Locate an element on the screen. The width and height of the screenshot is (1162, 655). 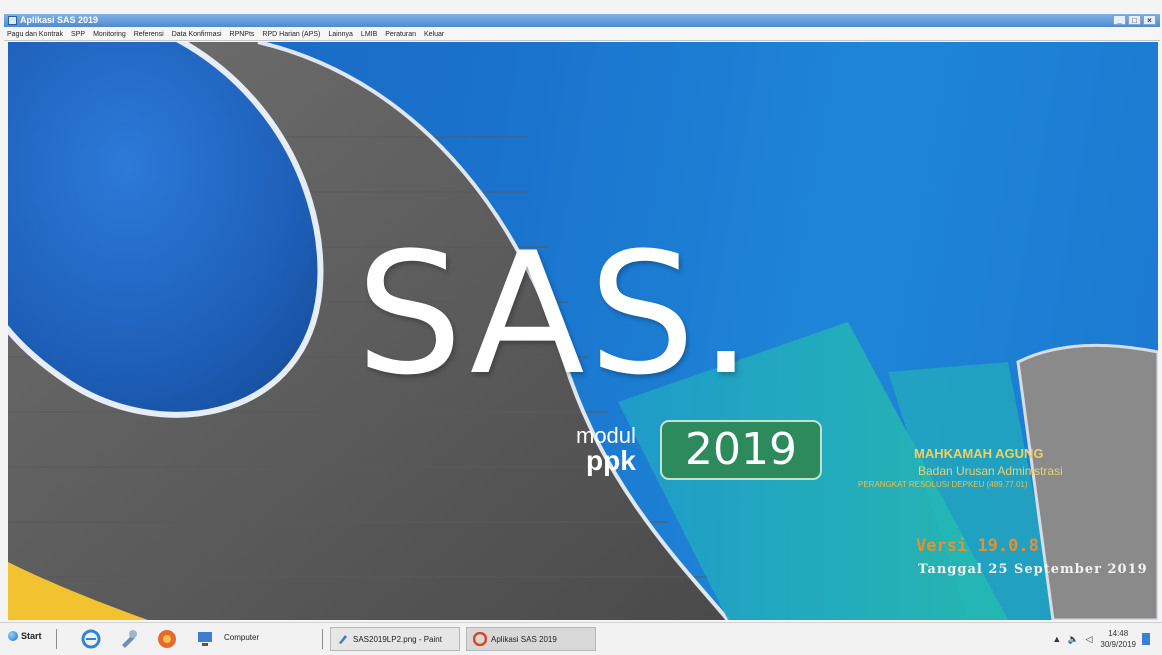
task-label: Aplikasi SAS 2019 is located at coordinates (524, 639).